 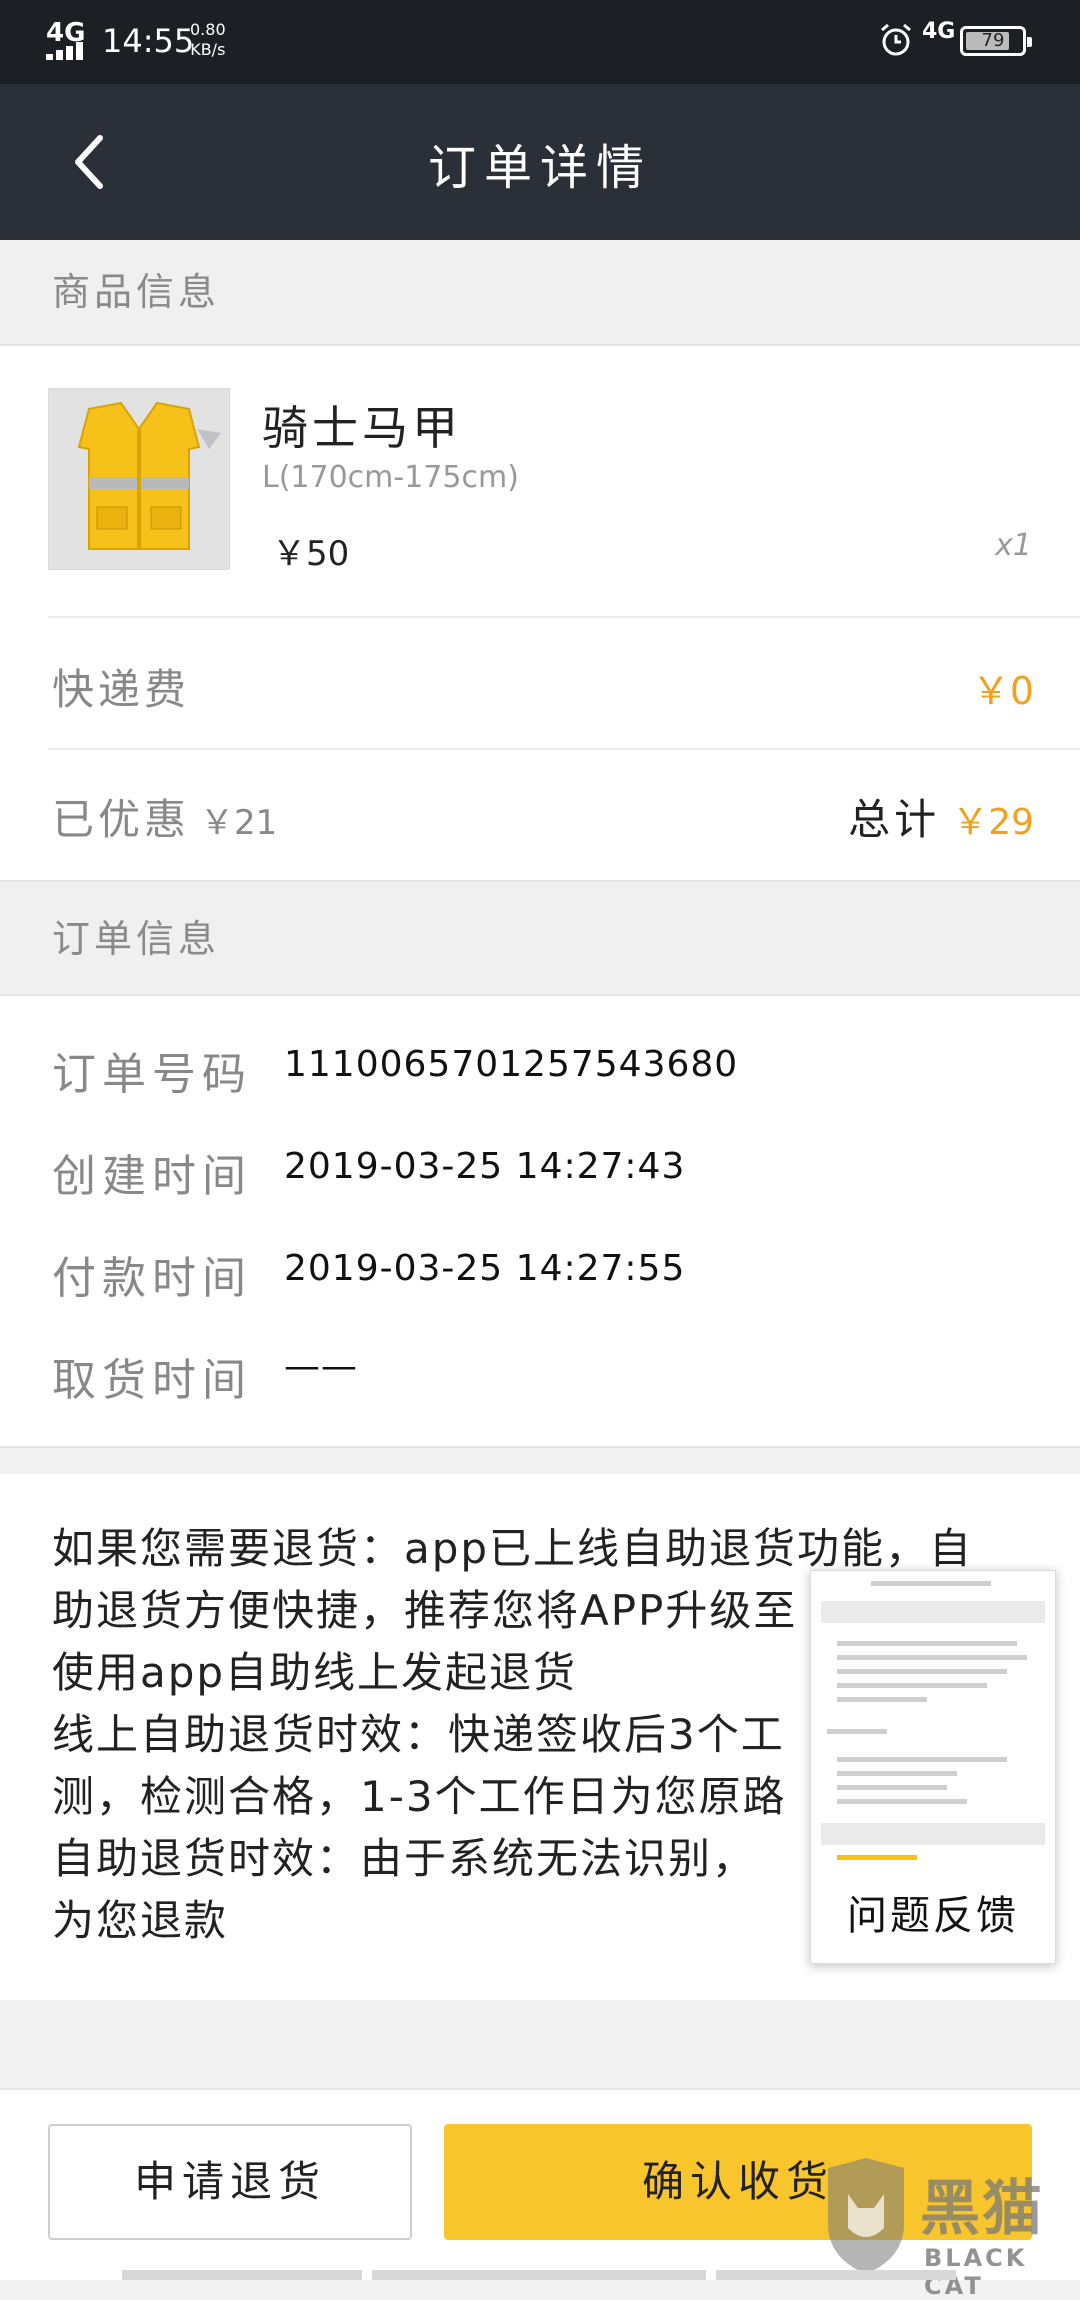 What do you see at coordinates (896, 39) in the screenshot?
I see `alarm-icon` at bounding box center [896, 39].